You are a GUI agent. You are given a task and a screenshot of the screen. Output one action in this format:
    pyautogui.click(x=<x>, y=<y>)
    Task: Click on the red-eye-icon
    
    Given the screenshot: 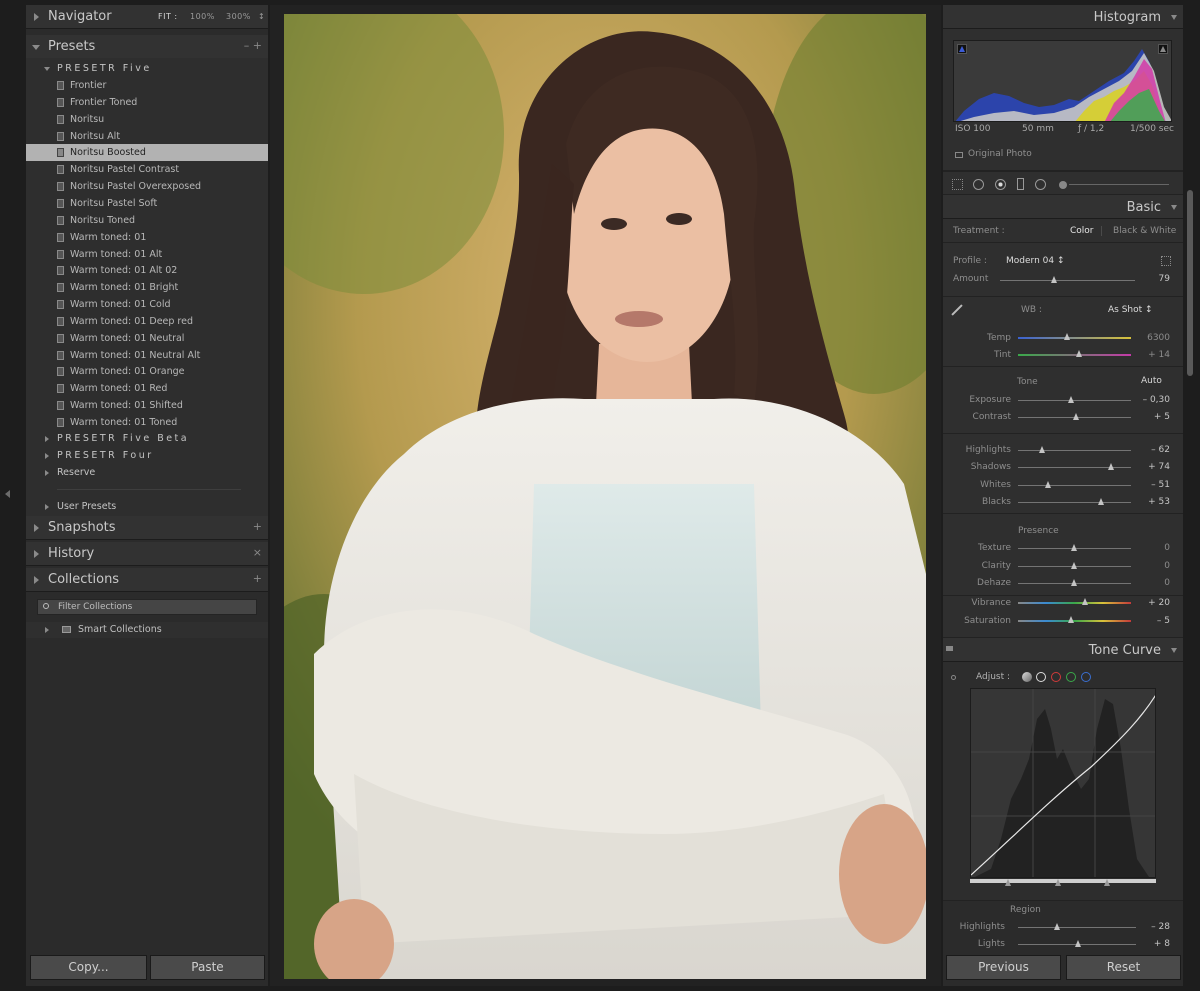 What is the action you would take?
    pyautogui.click(x=1000, y=184)
    